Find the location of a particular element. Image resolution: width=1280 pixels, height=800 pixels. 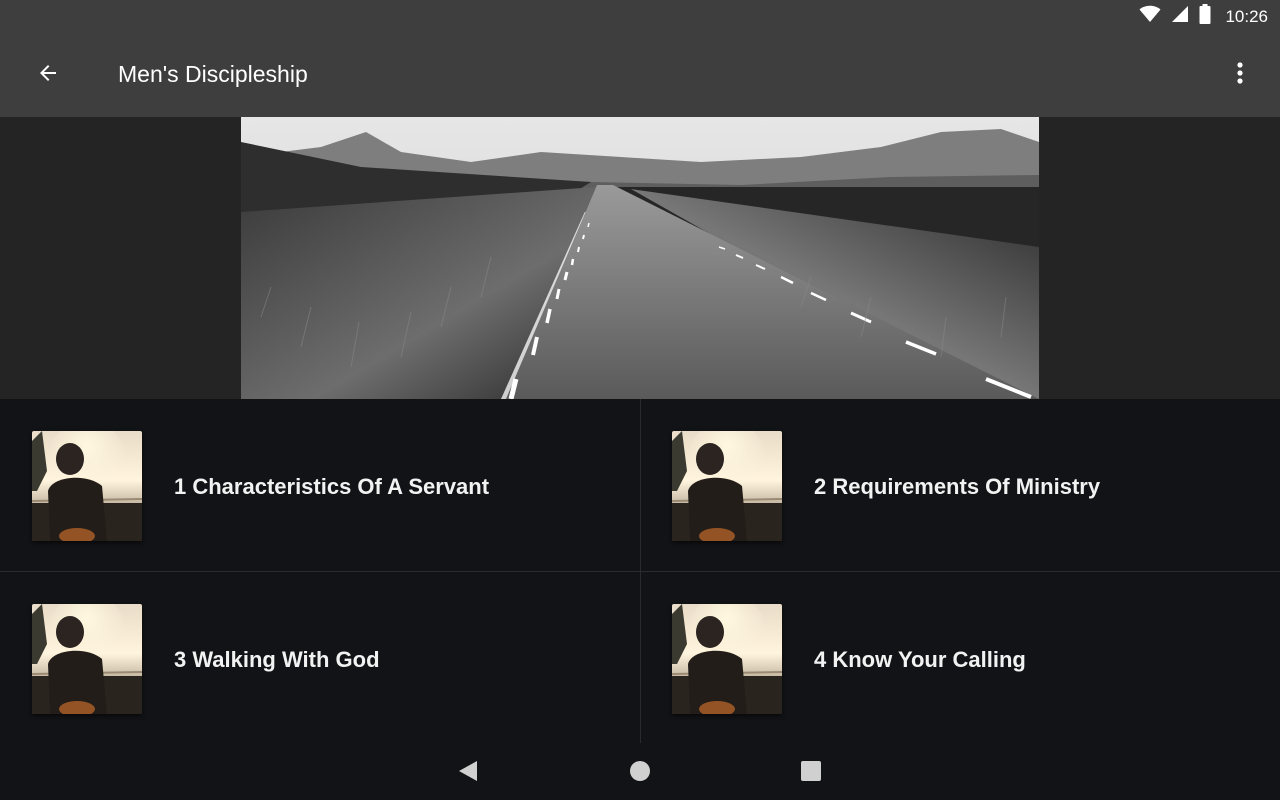

wifi-icon is located at coordinates (1150, 16).